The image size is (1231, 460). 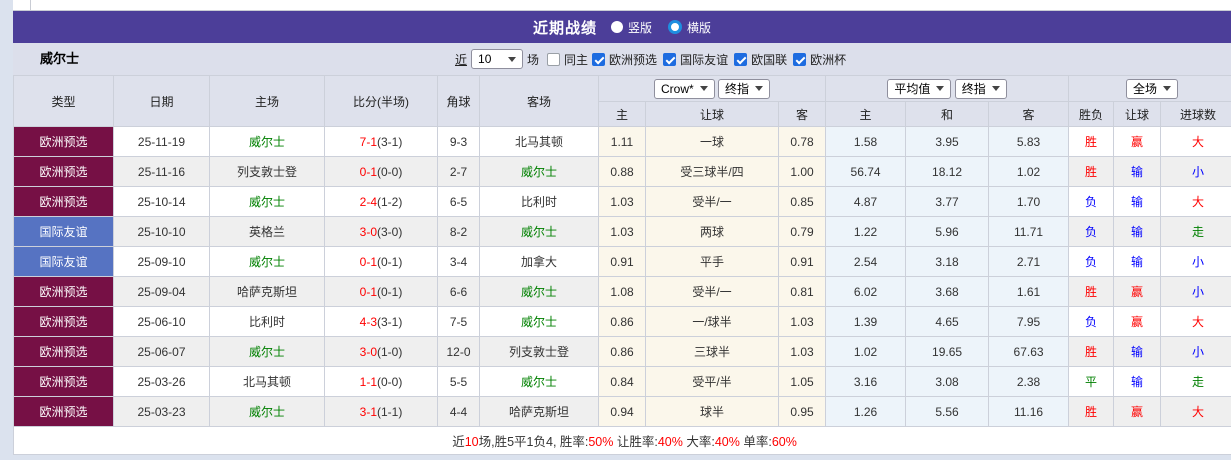 What do you see at coordinates (1029, 171) in the screenshot?
I see `avg-odds-away: 1.02` at bounding box center [1029, 171].